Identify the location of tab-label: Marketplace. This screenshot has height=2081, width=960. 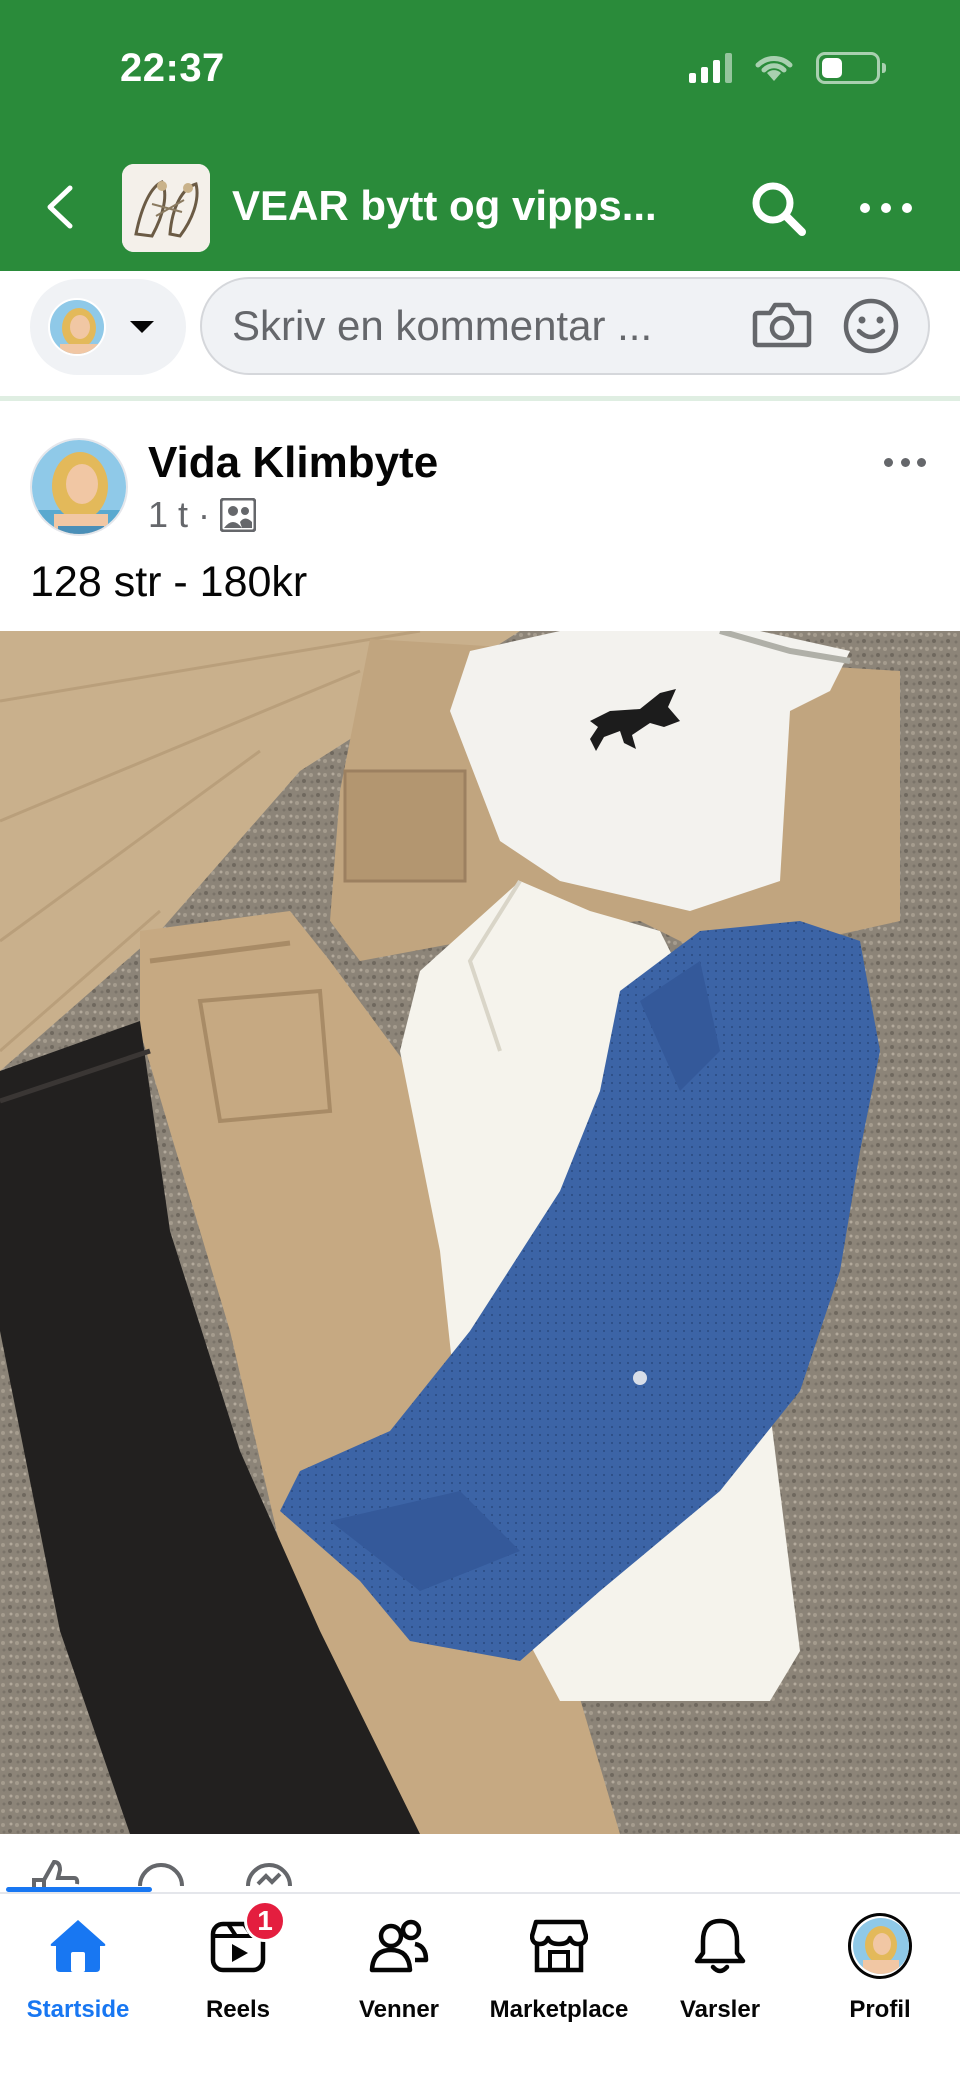
(559, 2009).